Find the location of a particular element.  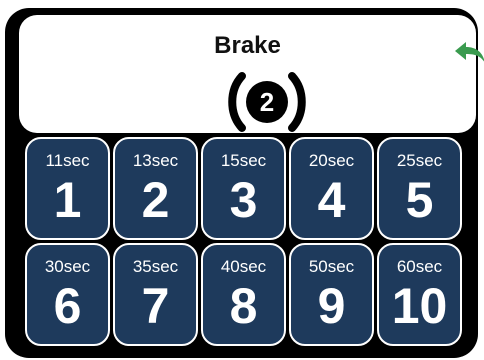

duration-option-4: 20sec 4 is located at coordinates (331, 188).